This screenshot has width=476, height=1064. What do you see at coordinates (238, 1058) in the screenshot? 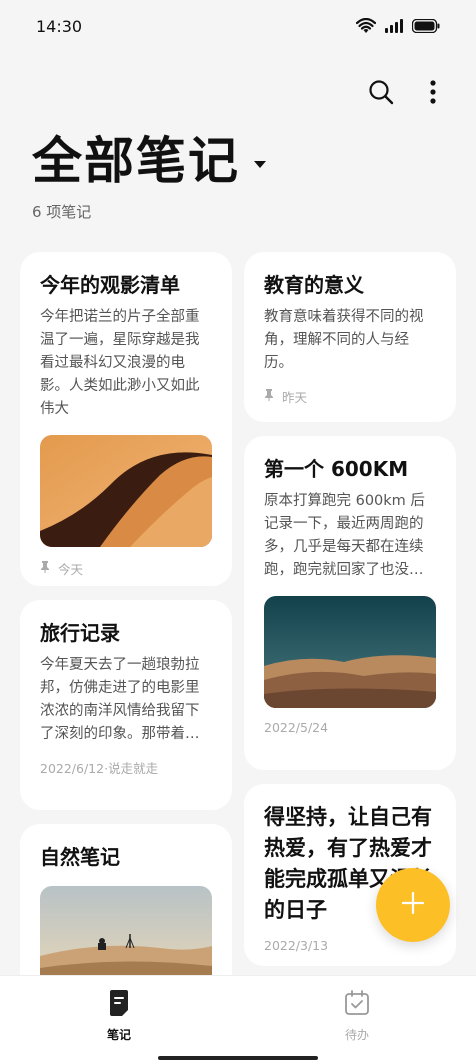
I see `home-indicator` at bounding box center [238, 1058].